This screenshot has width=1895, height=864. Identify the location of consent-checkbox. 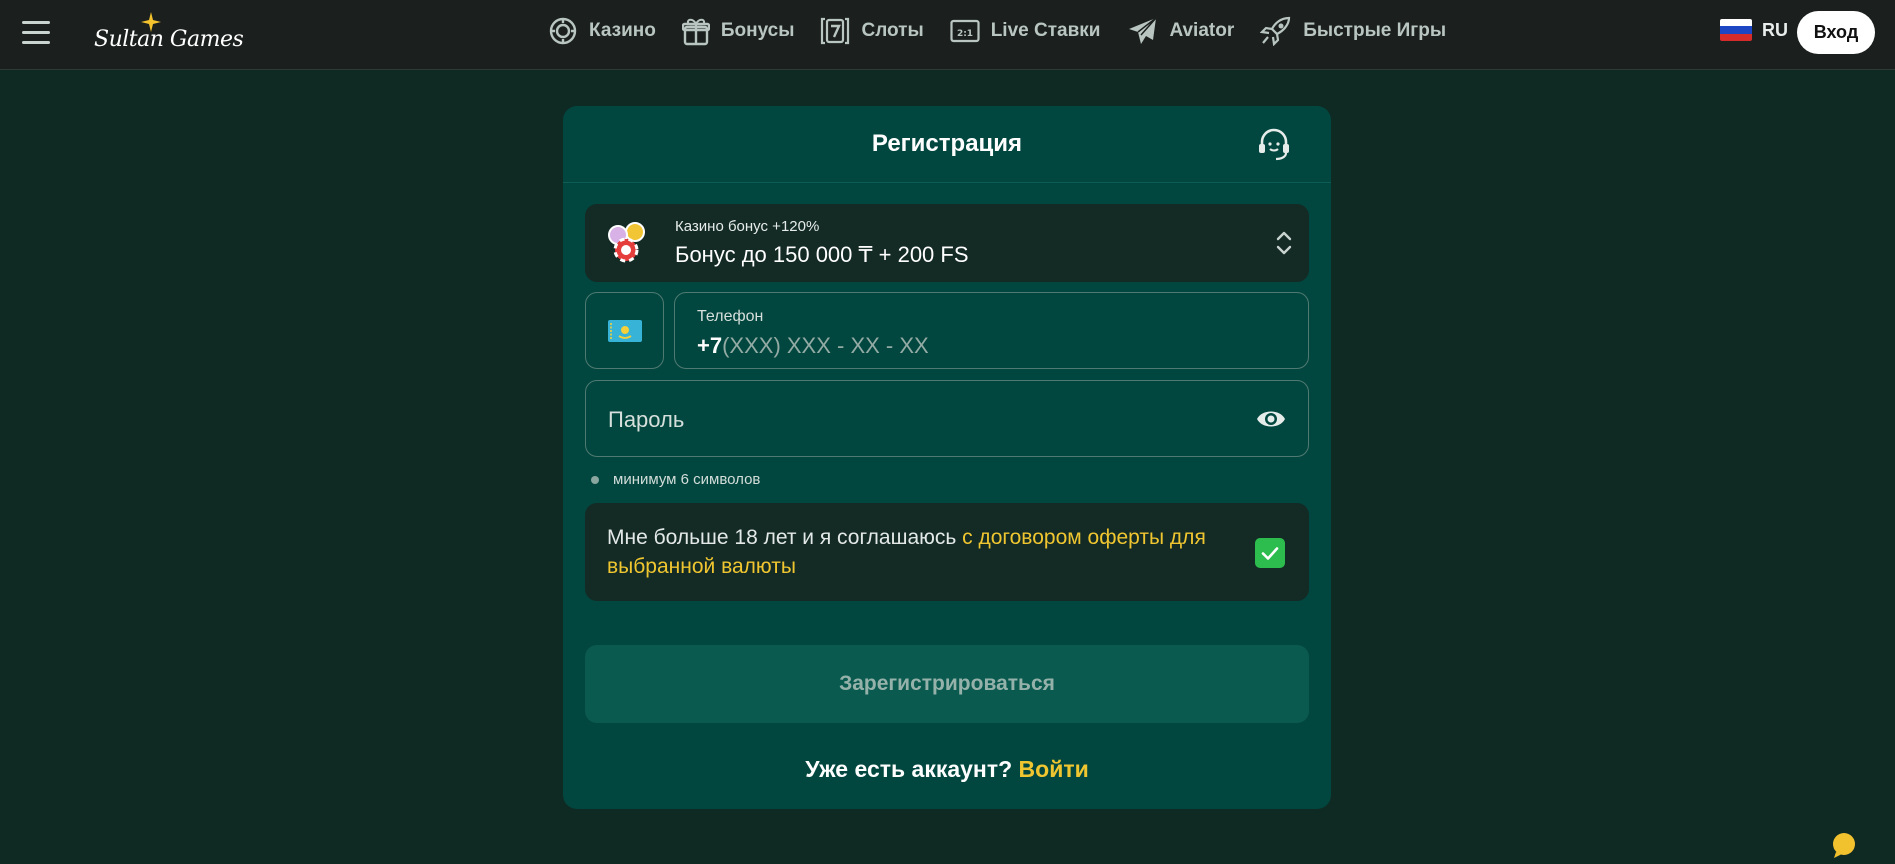
(1270, 553).